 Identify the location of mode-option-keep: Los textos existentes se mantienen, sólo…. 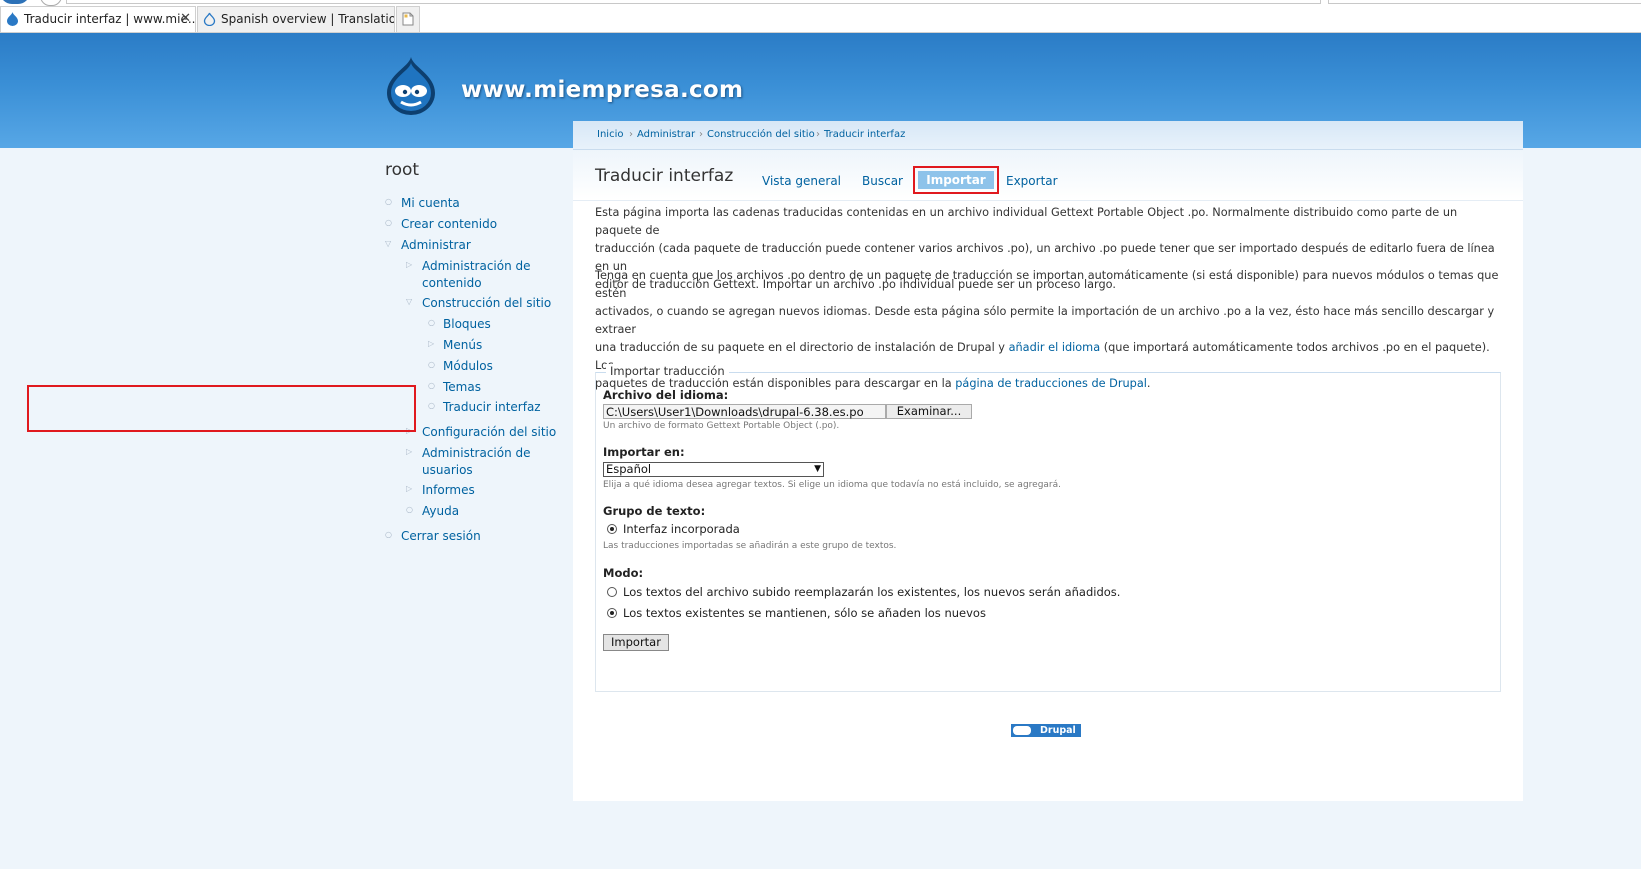
(804, 613).